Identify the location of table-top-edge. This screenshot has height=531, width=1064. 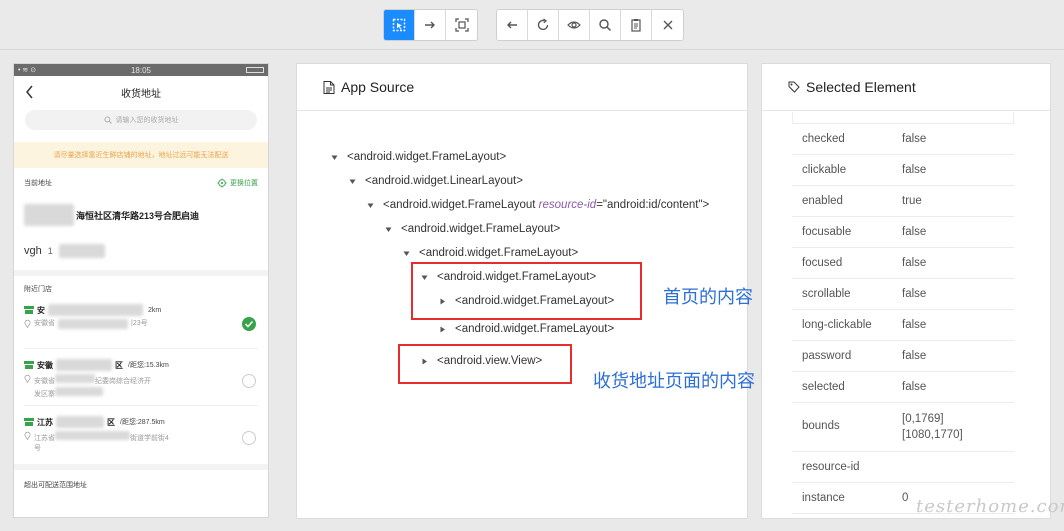
(903, 117).